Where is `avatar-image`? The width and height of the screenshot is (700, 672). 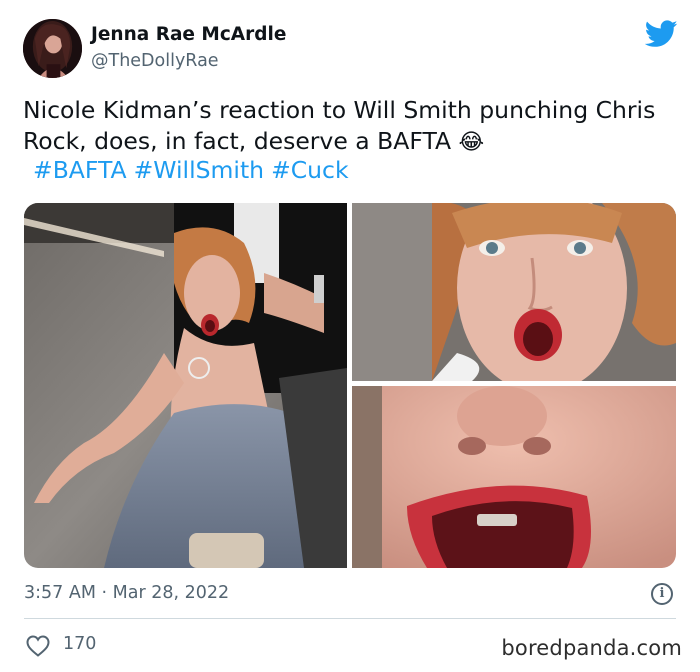
avatar-image is located at coordinates (52, 48).